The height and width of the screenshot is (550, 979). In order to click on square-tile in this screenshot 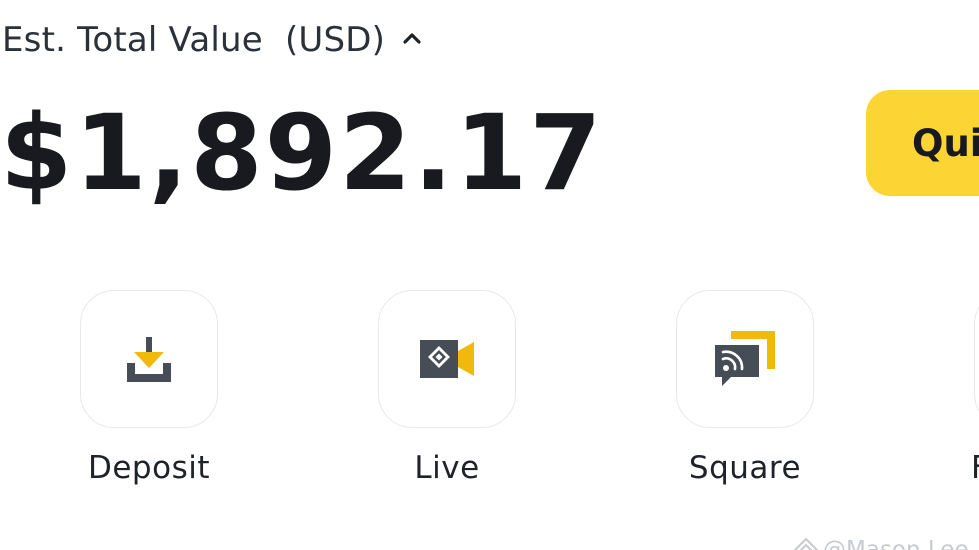, I will do `click(745, 359)`.